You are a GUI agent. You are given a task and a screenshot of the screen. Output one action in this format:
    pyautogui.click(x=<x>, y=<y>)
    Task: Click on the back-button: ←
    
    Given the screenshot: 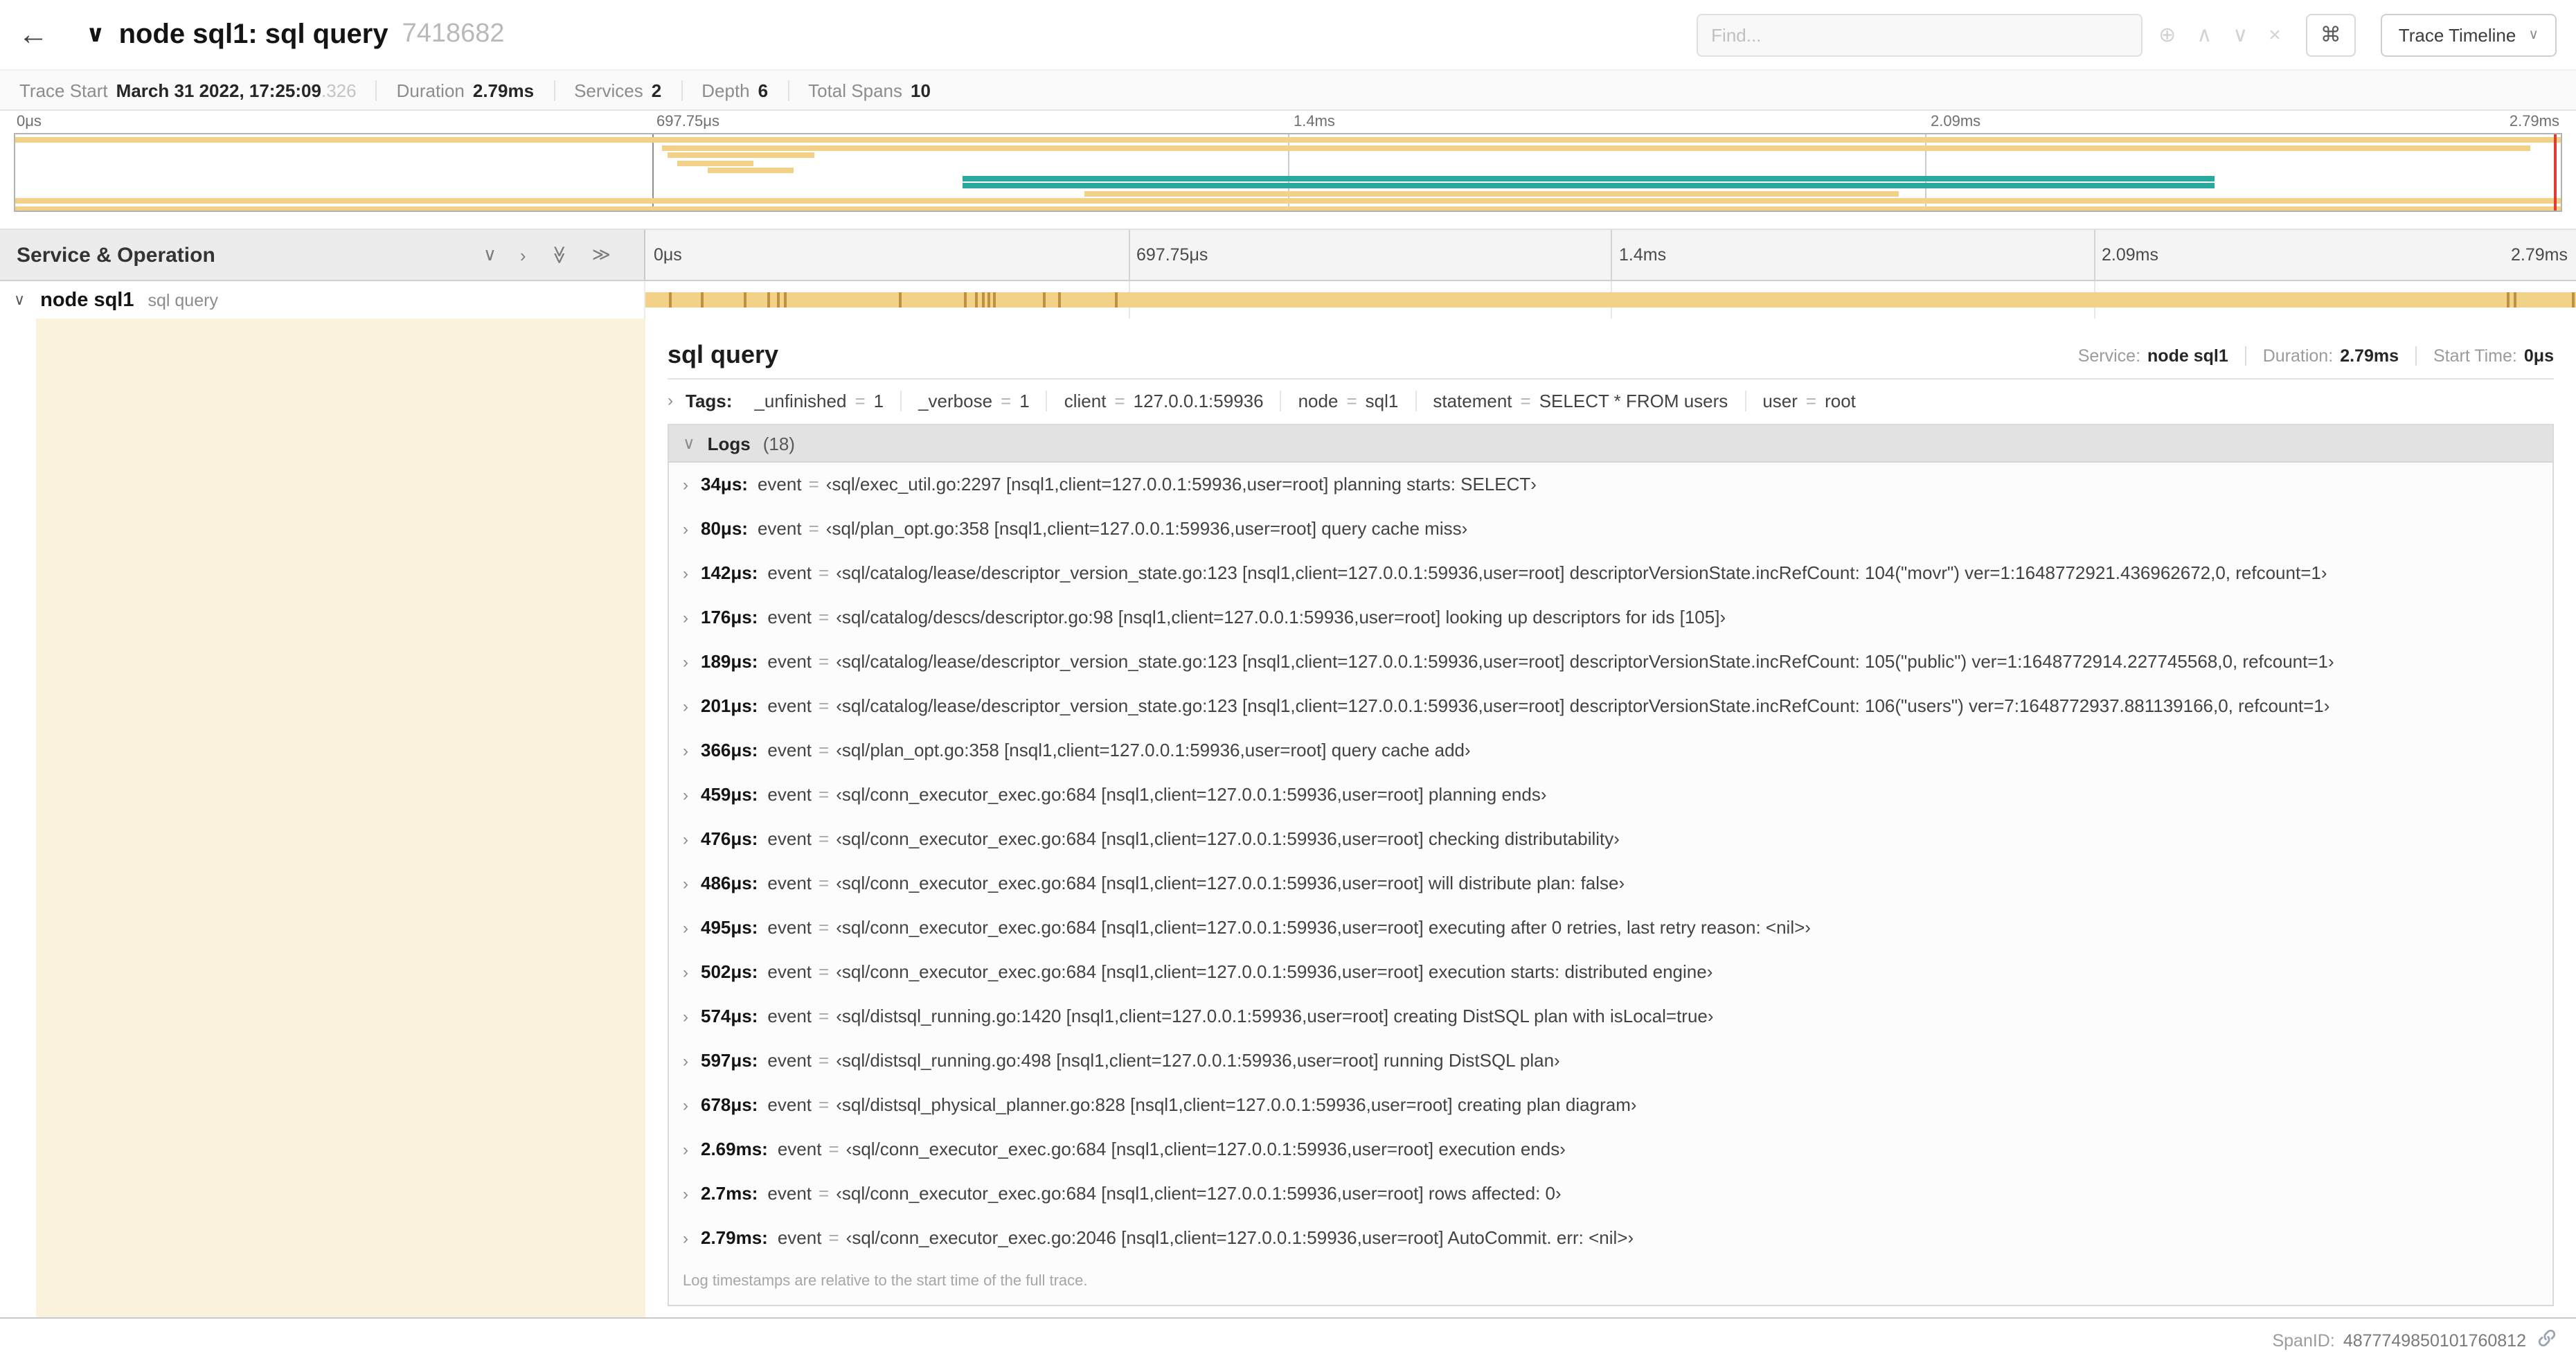 What is the action you would take?
    pyautogui.click(x=33, y=34)
    